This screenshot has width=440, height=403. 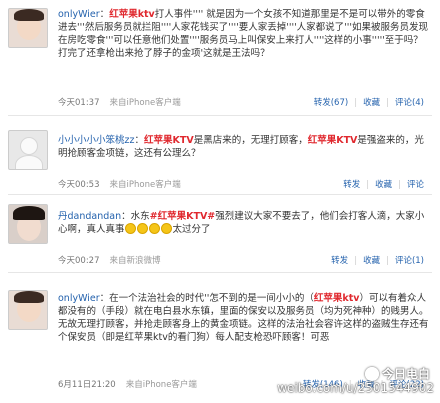 What do you see at coordinates (135, 261) in the screenshot?
I see `post-source: 来自新浪微博` at bounding box center [135, 261].